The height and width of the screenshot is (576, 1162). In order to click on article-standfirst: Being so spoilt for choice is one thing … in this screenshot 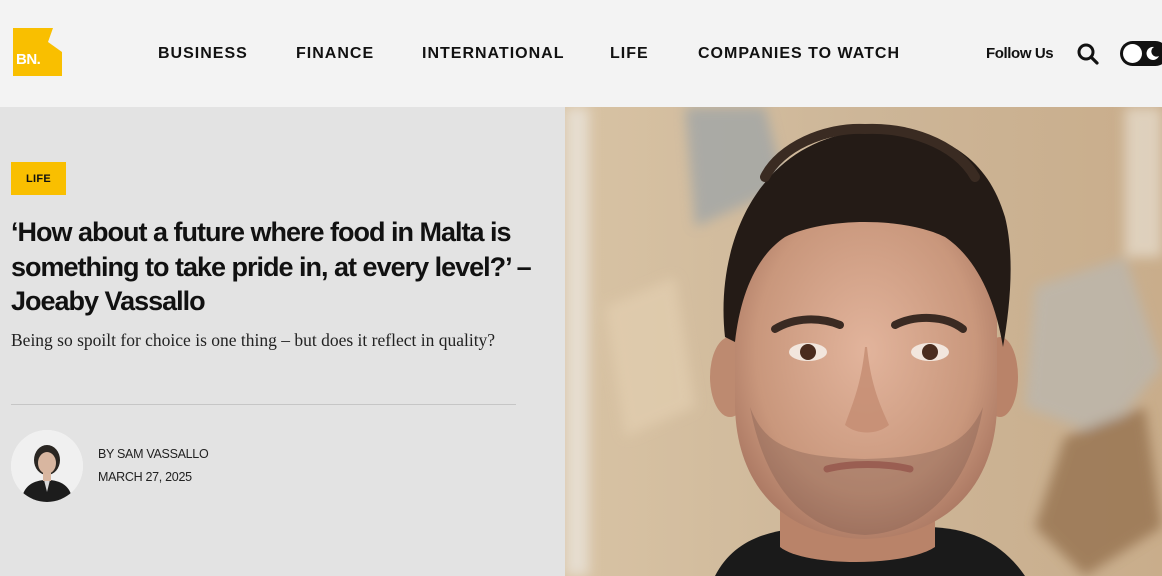, I will do `click(253, 340)`.